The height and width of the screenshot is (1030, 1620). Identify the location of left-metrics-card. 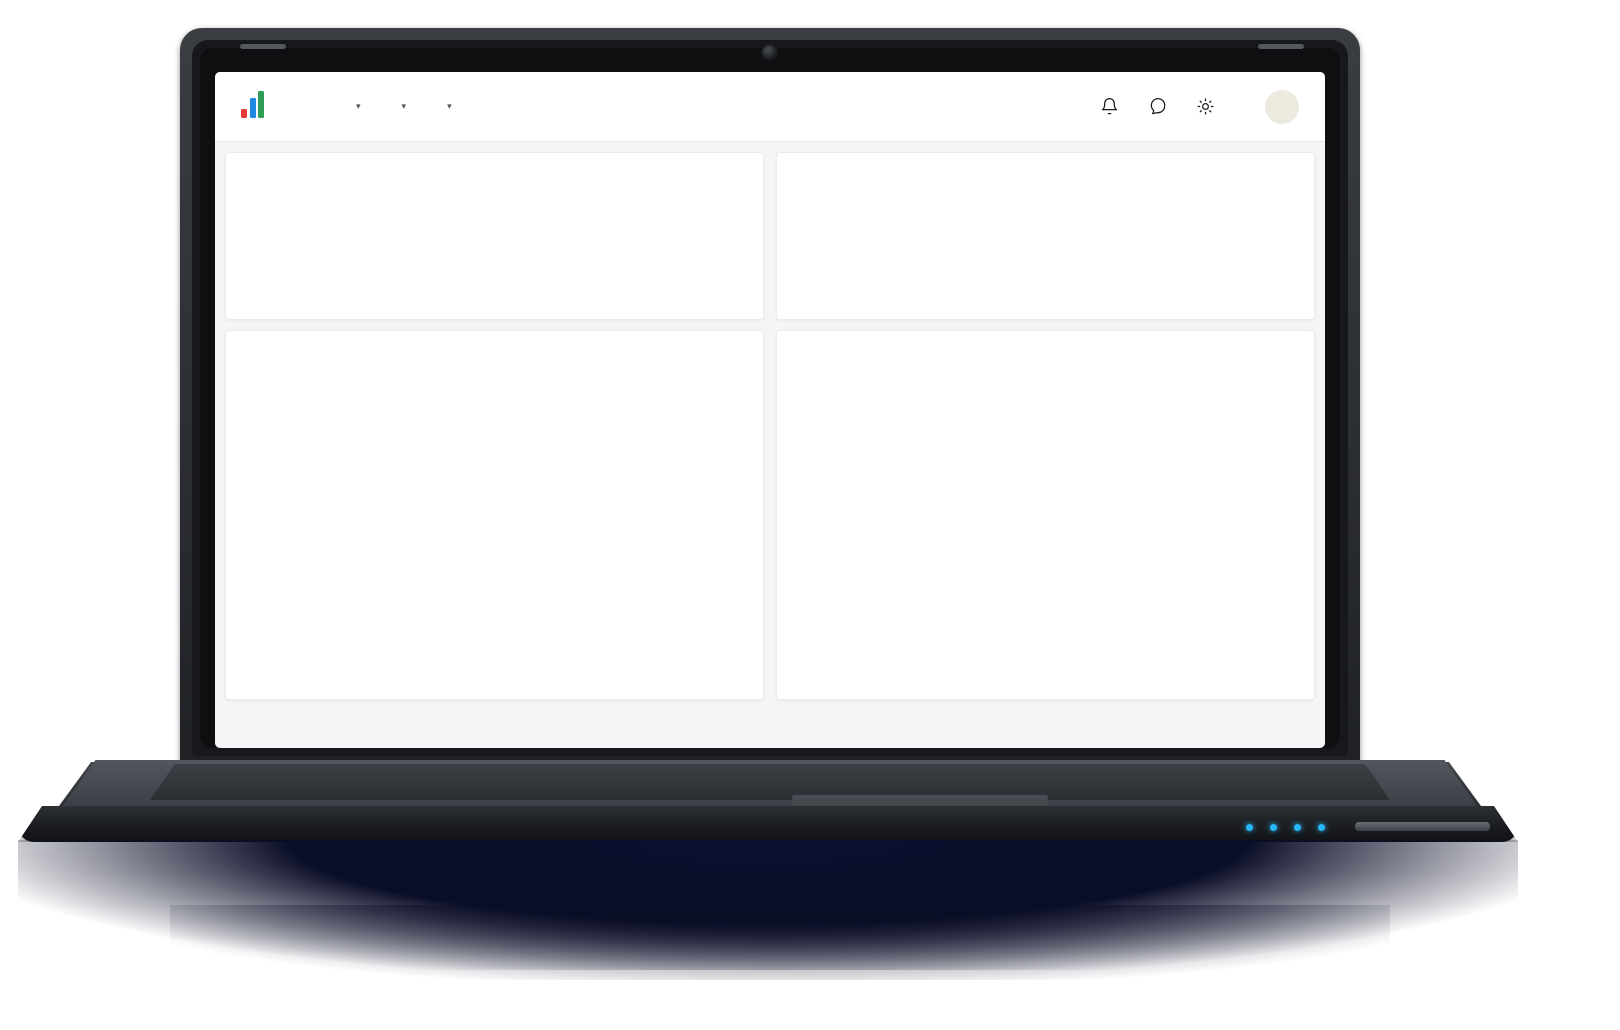
(494, 515).